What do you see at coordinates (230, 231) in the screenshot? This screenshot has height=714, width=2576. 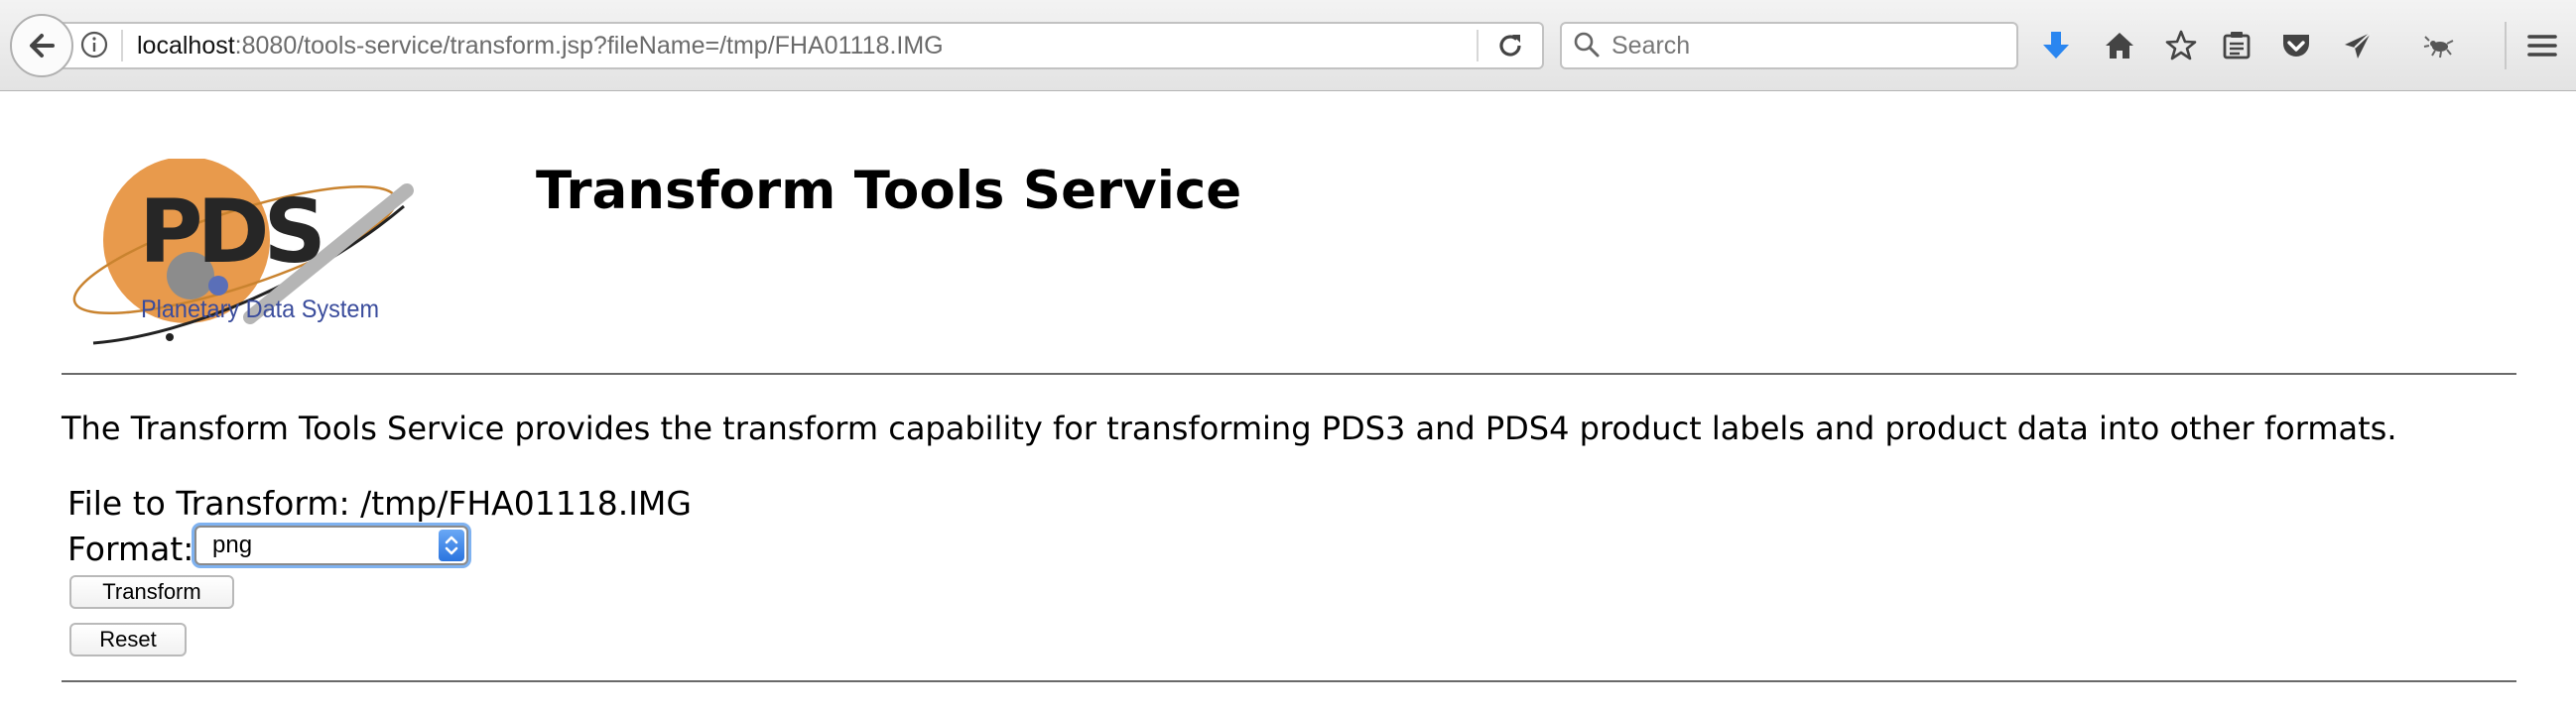 I see `logo-letters: PDS` at bounding box center [230, 231].